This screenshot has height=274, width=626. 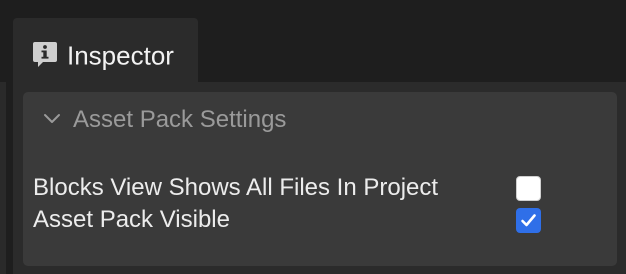 I want to click on adjacent-panel-edge, so click(x=3, y=178).